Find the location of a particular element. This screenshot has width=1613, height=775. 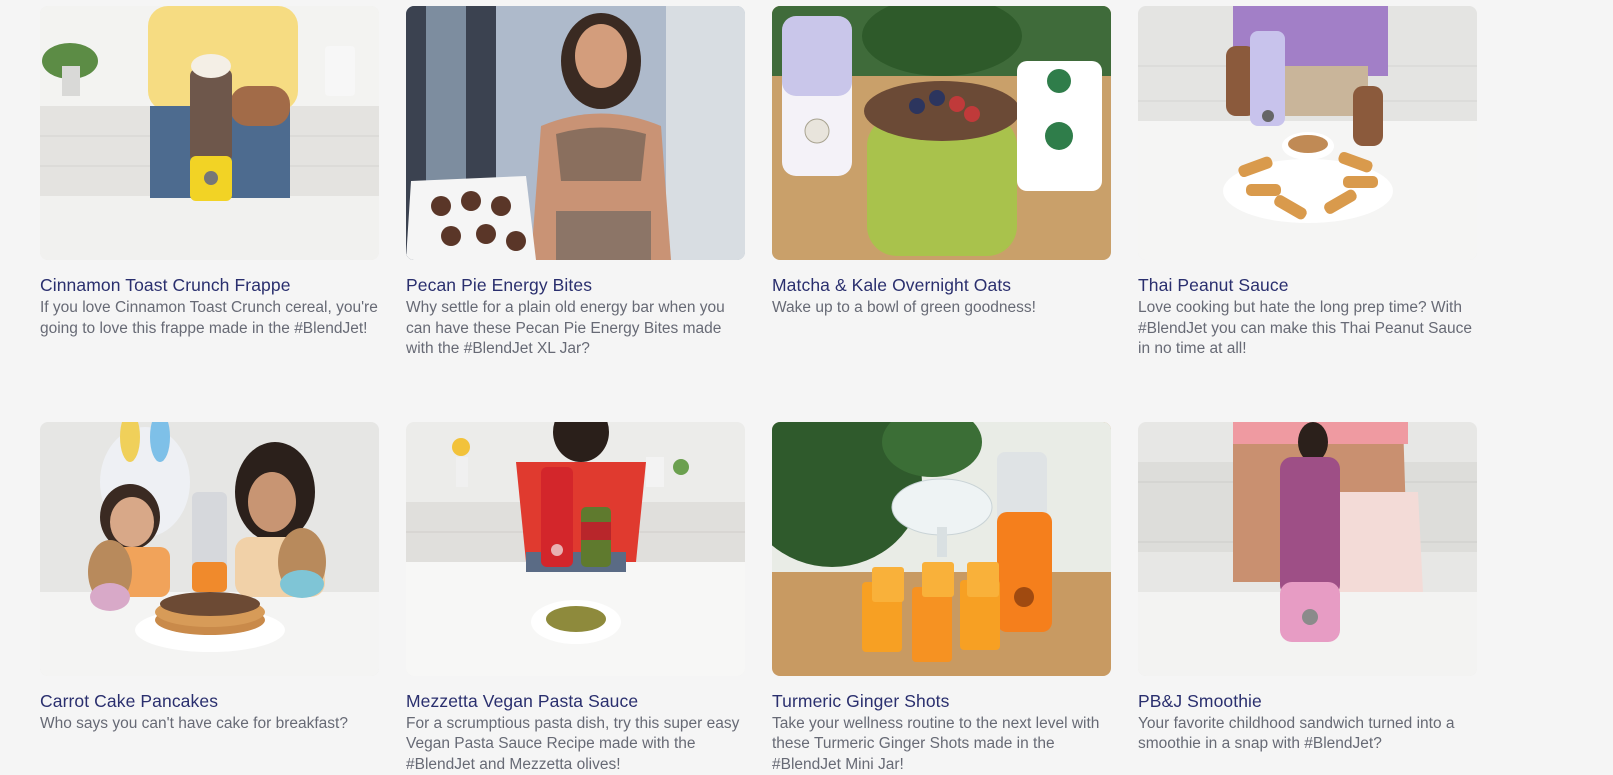

recipe-title: Cinnamon Toast Crunch Frappe is located at coordinates (209, 285).